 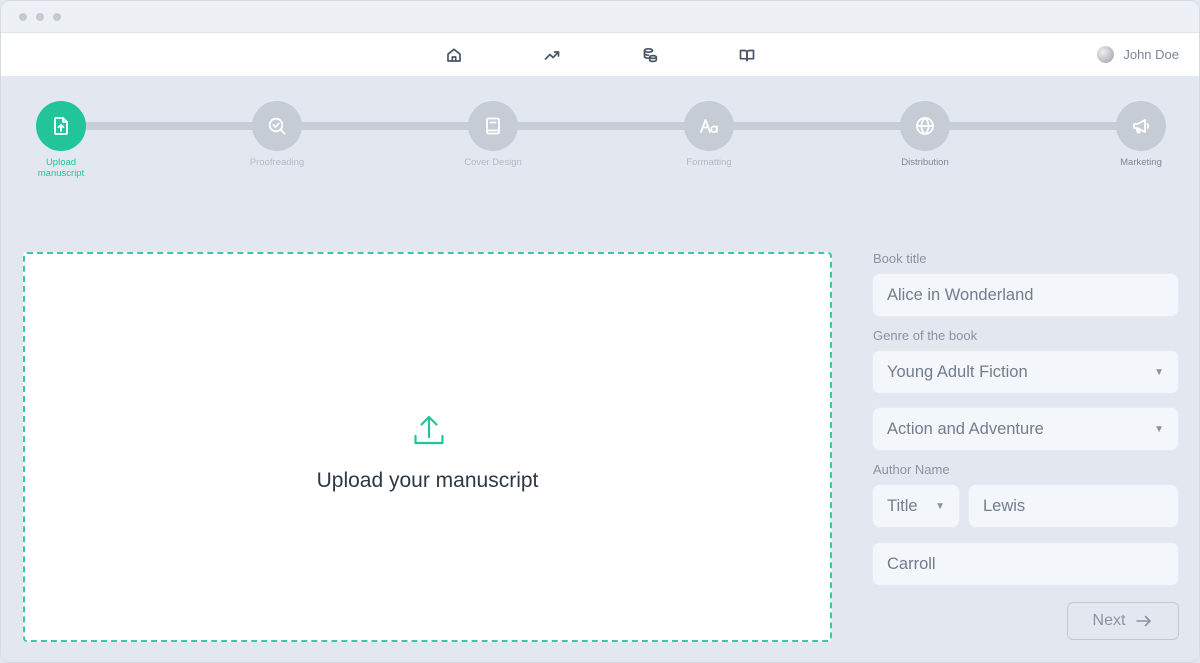 I want to click on user-menu: John Doe, so click(x=1138, y=54).